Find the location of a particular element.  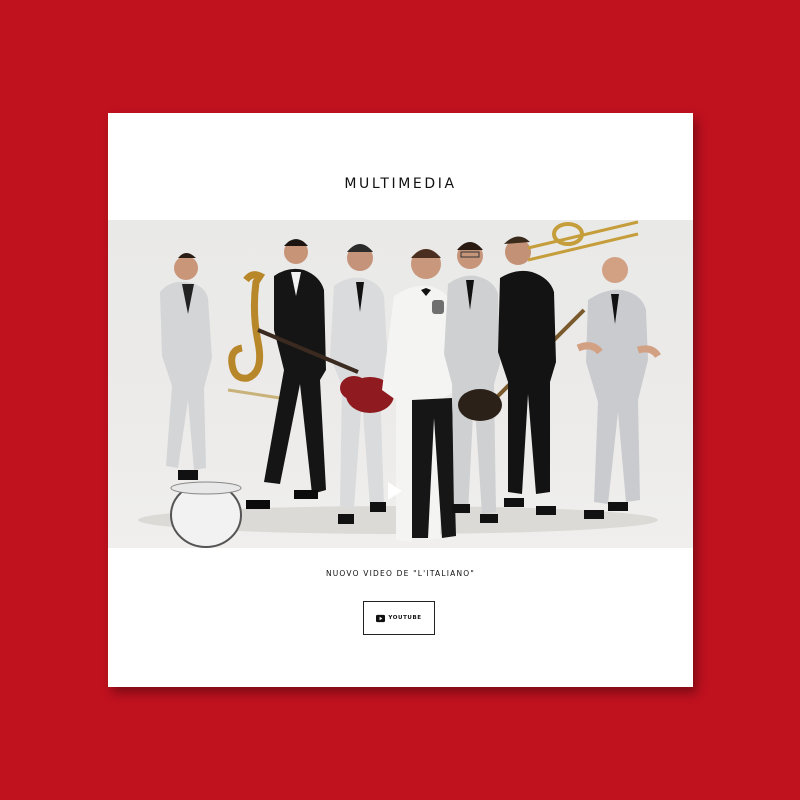

youtube-button: YOUTUBE is located at coordinates (399, 618).